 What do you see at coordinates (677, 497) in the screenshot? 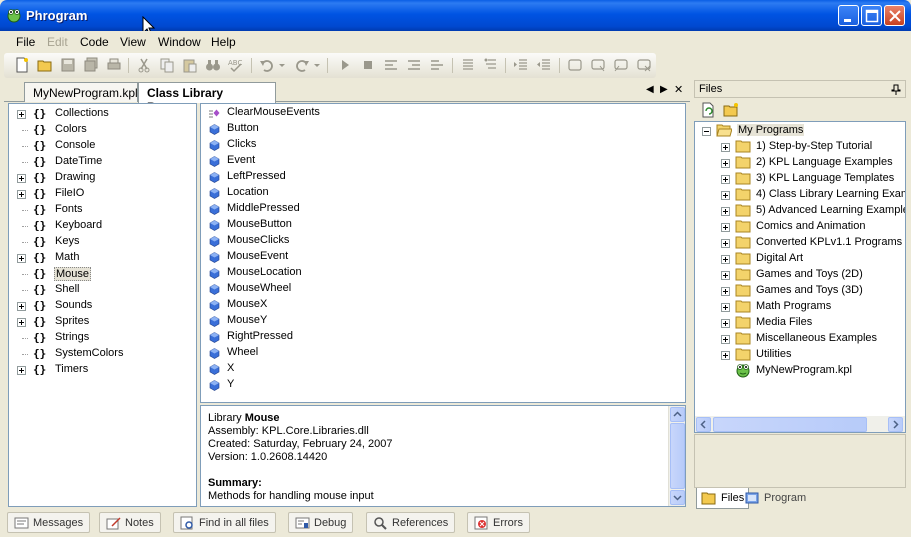
I see `scroll-down-button` at bounding box center [677, 497].